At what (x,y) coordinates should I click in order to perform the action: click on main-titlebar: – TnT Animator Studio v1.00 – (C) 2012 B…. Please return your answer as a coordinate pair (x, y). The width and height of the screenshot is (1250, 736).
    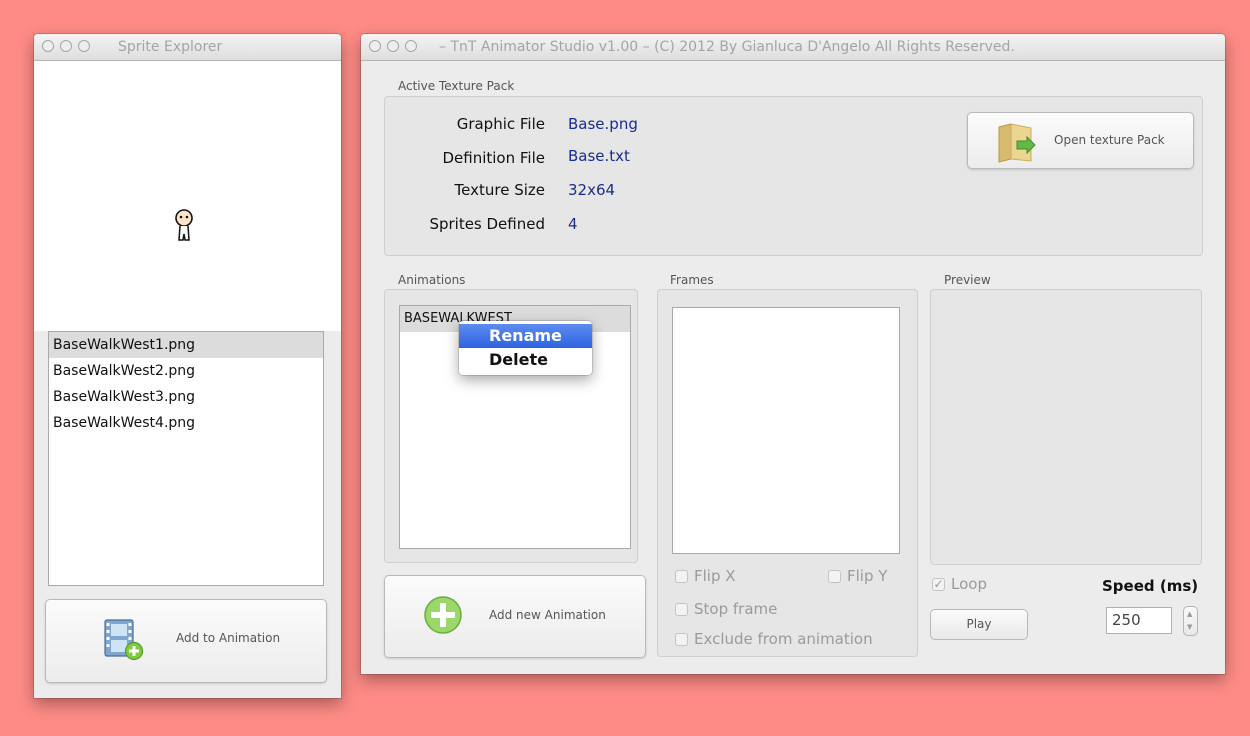
    Looking at the image, I should click on (793, 47).